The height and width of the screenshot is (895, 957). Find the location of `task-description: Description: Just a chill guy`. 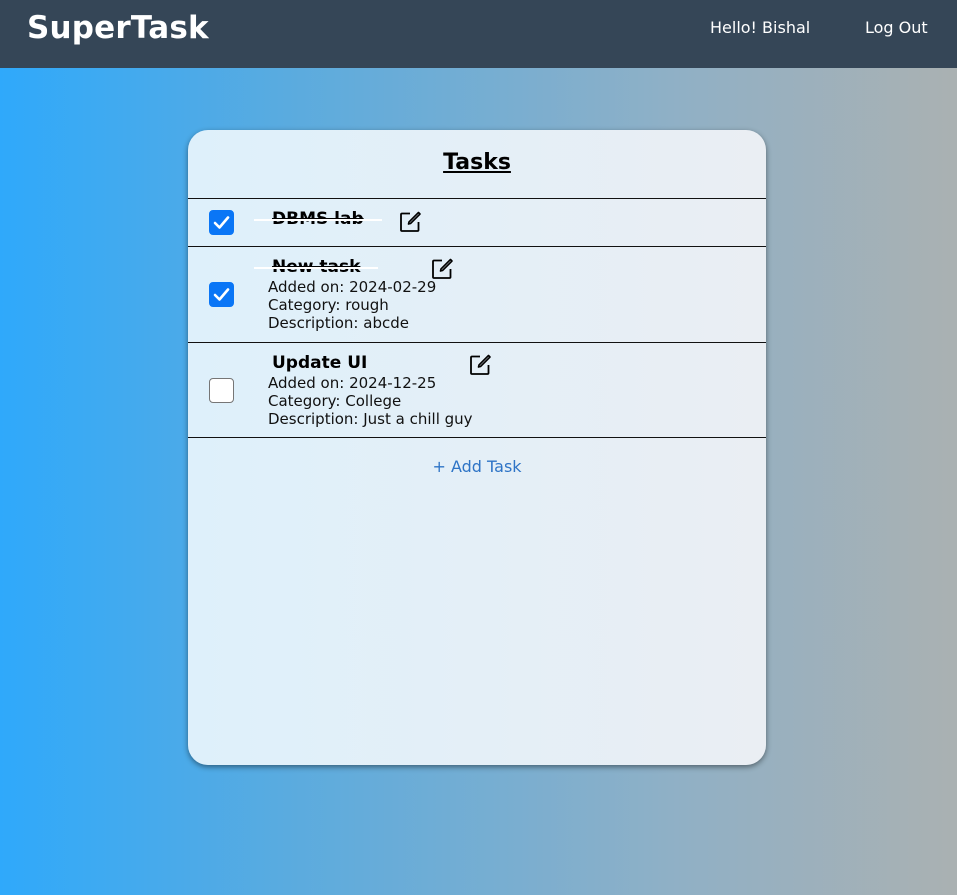

task-description: Description: Just a chill guy is located at coordinates (370, 419).